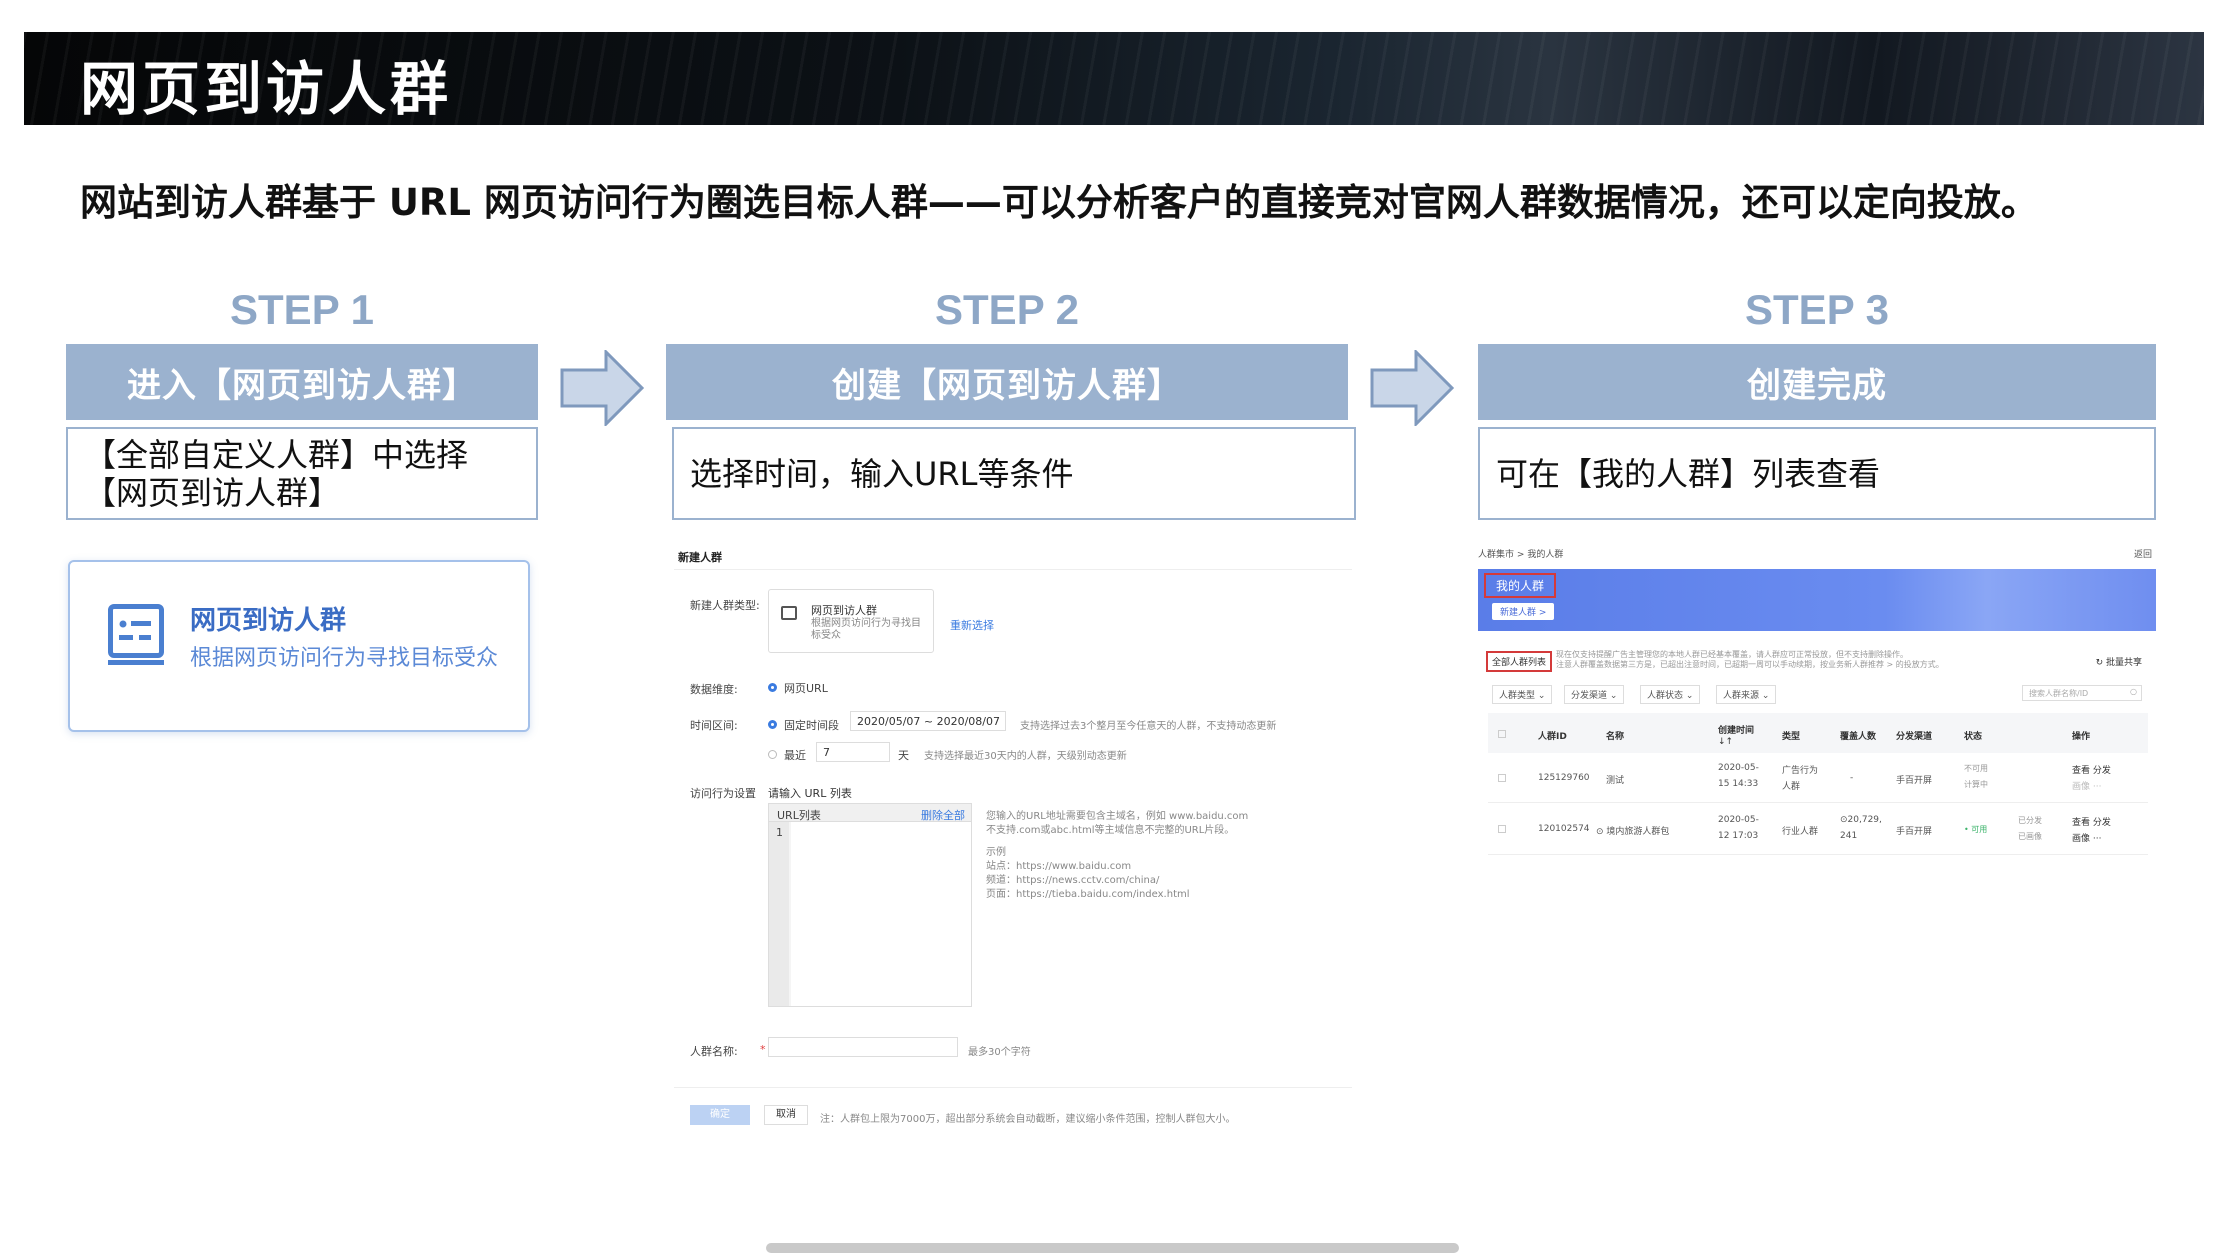 The height and width of the screenshot is (1260, 2220). What do you see at coordinates (943, 815) in the screenshot?
I see `delete-all-link: 删除全部` at bounding box center [943, 815].